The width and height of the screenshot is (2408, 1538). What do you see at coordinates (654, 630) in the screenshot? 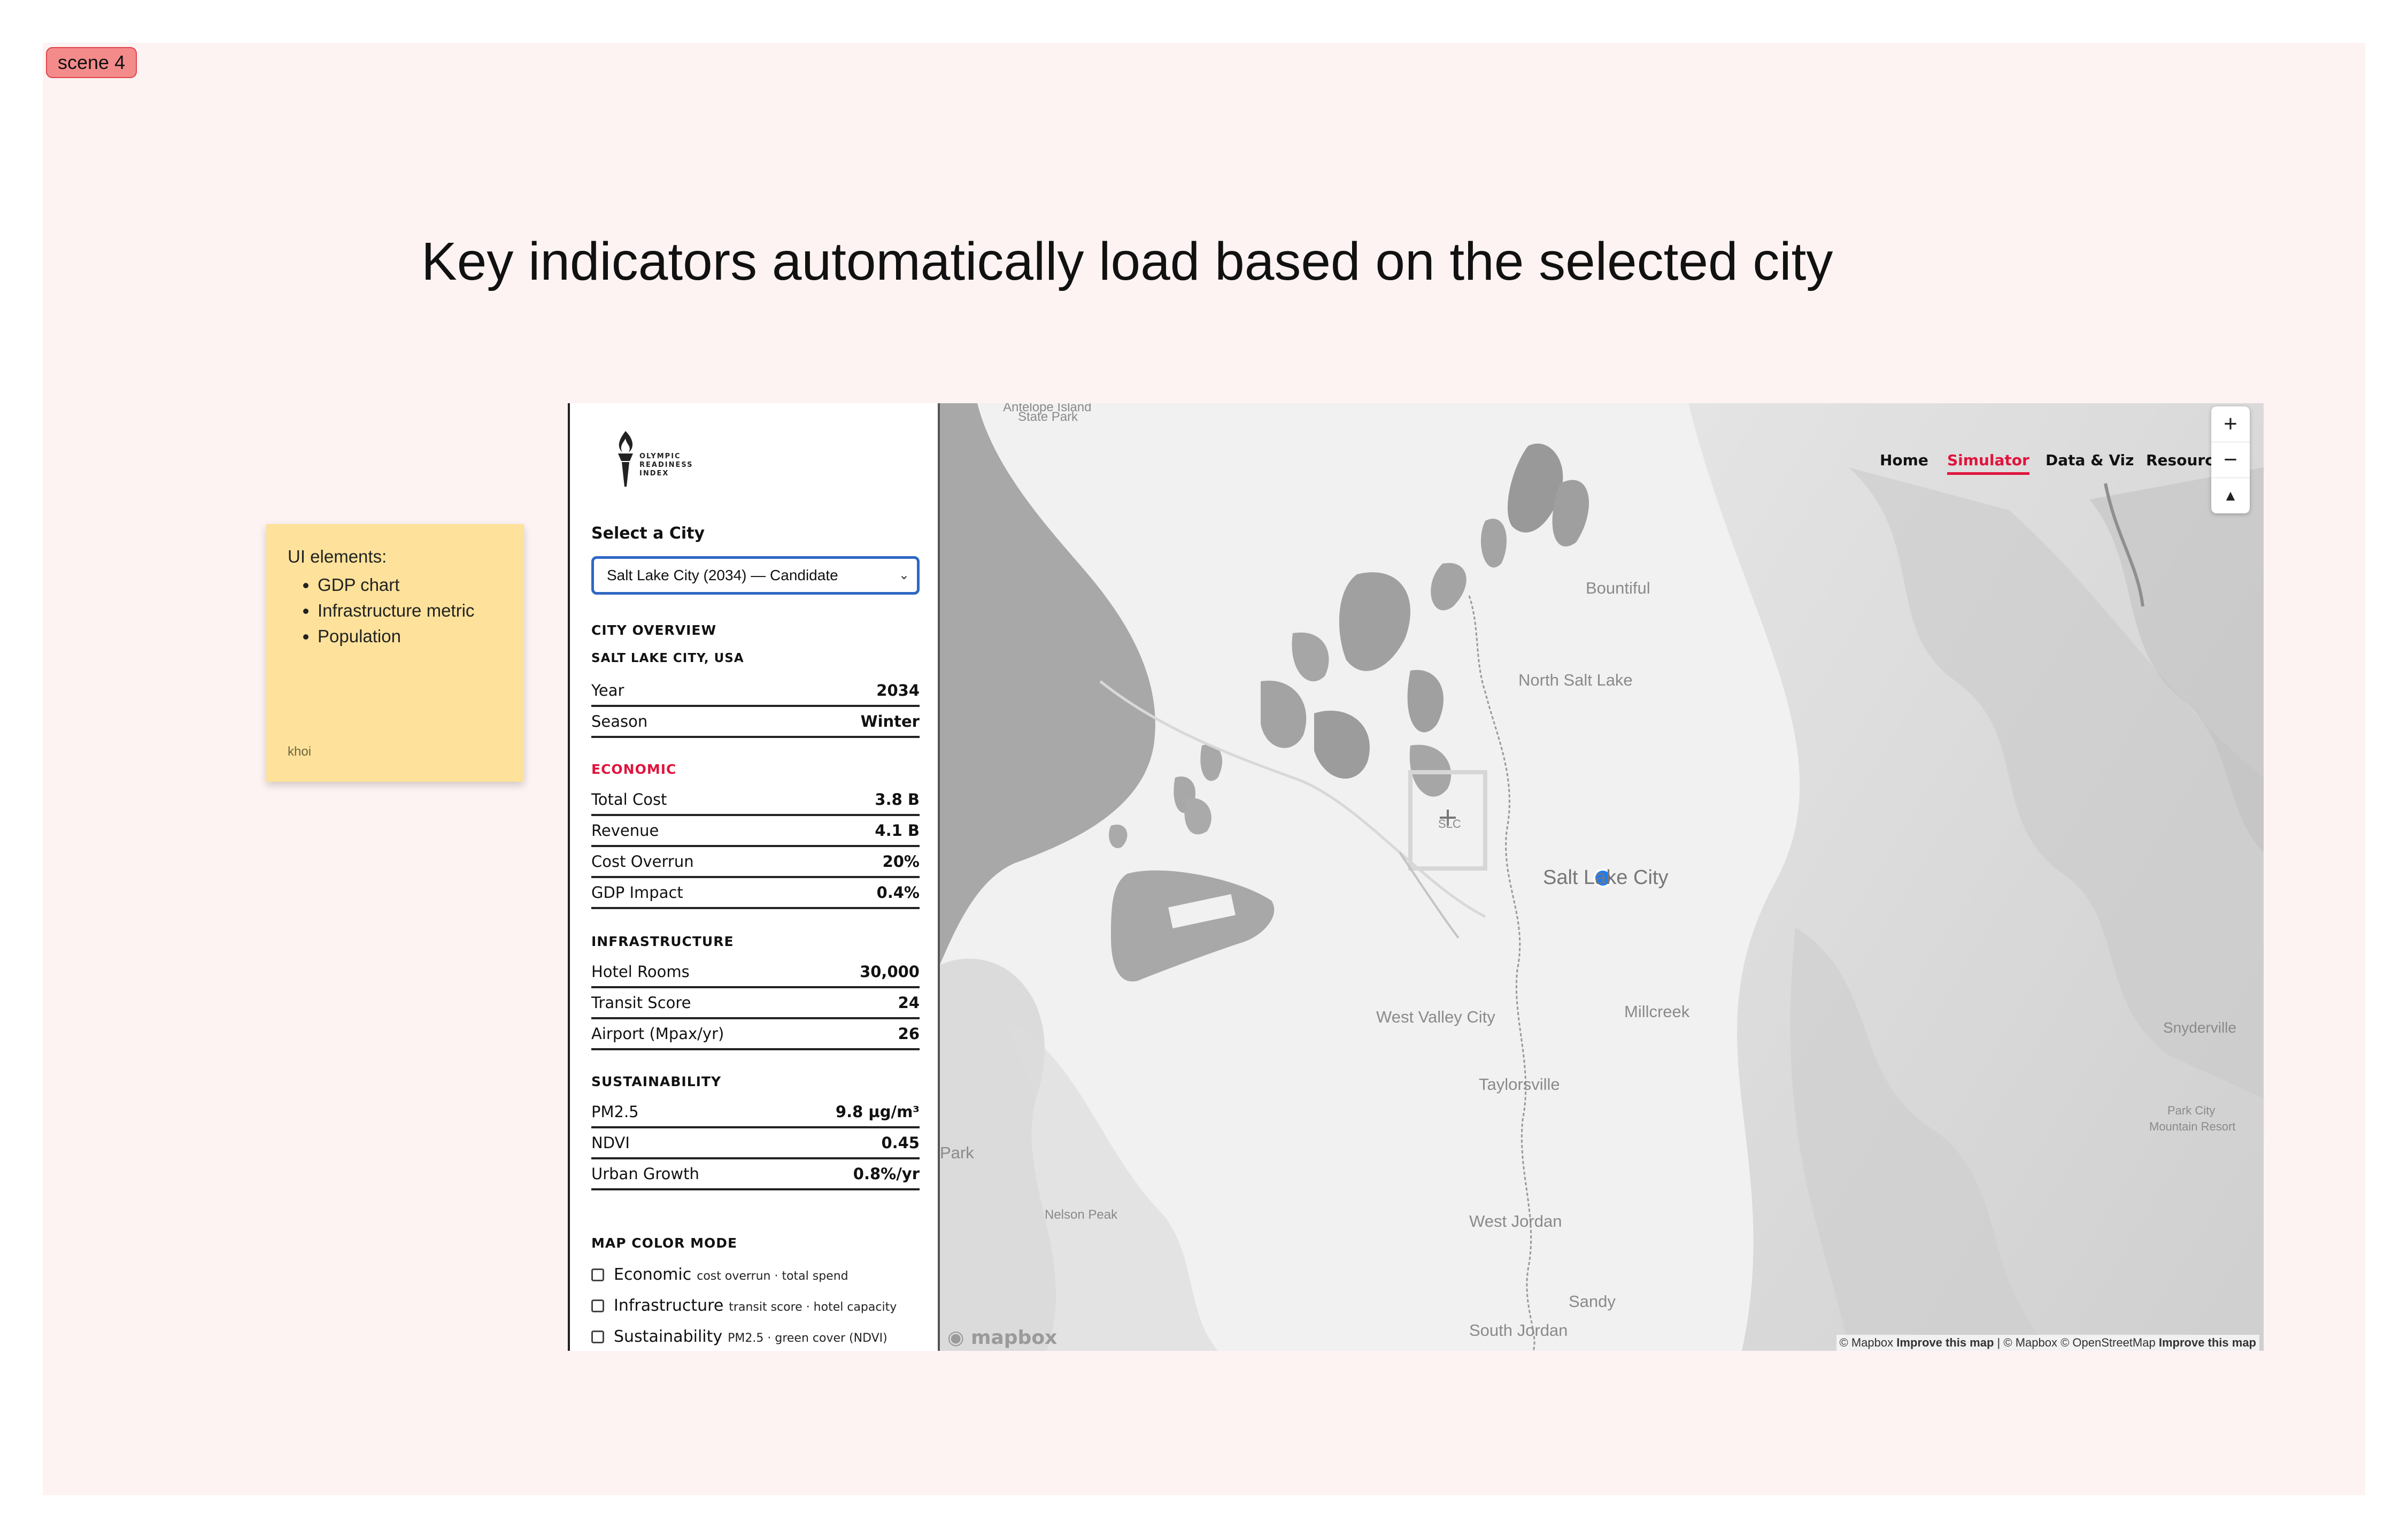
I see `city-overview-title: CITY OVERVIEW` at bounding box center [654, 630].